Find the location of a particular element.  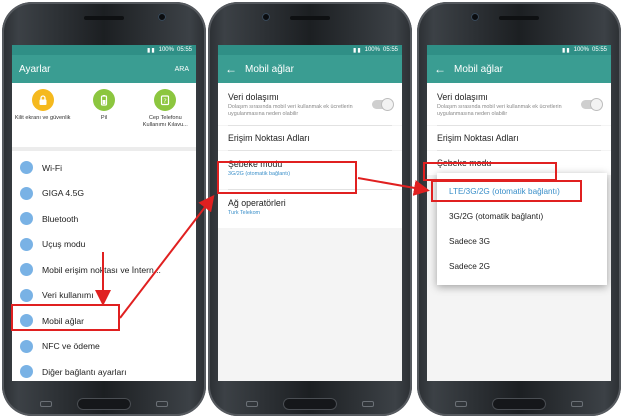

quick-label: Pil is located at coordinates (104, 118).